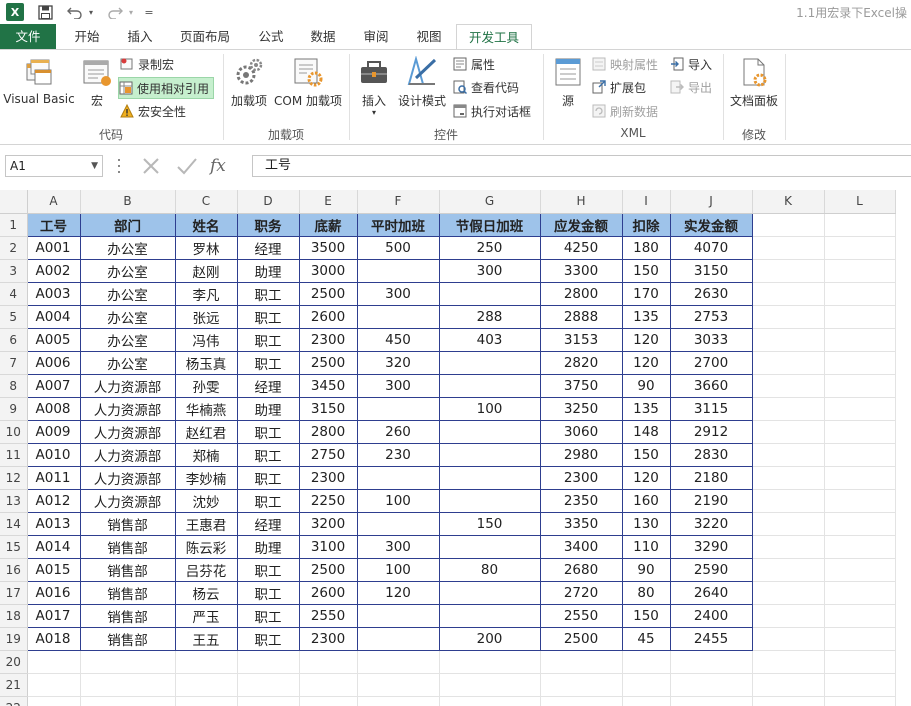 The height and width of the screenshot is (706, 911). Describe the element at coordinates (646, 202) in the screenshot. I see `column-header-i: I` at that location.